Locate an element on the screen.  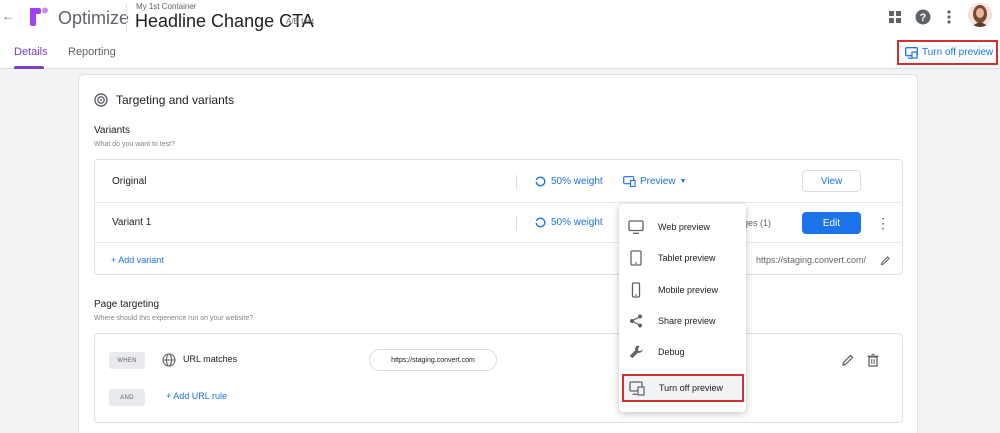
menu-item-label: Debug is located at coordinates (671, 352).